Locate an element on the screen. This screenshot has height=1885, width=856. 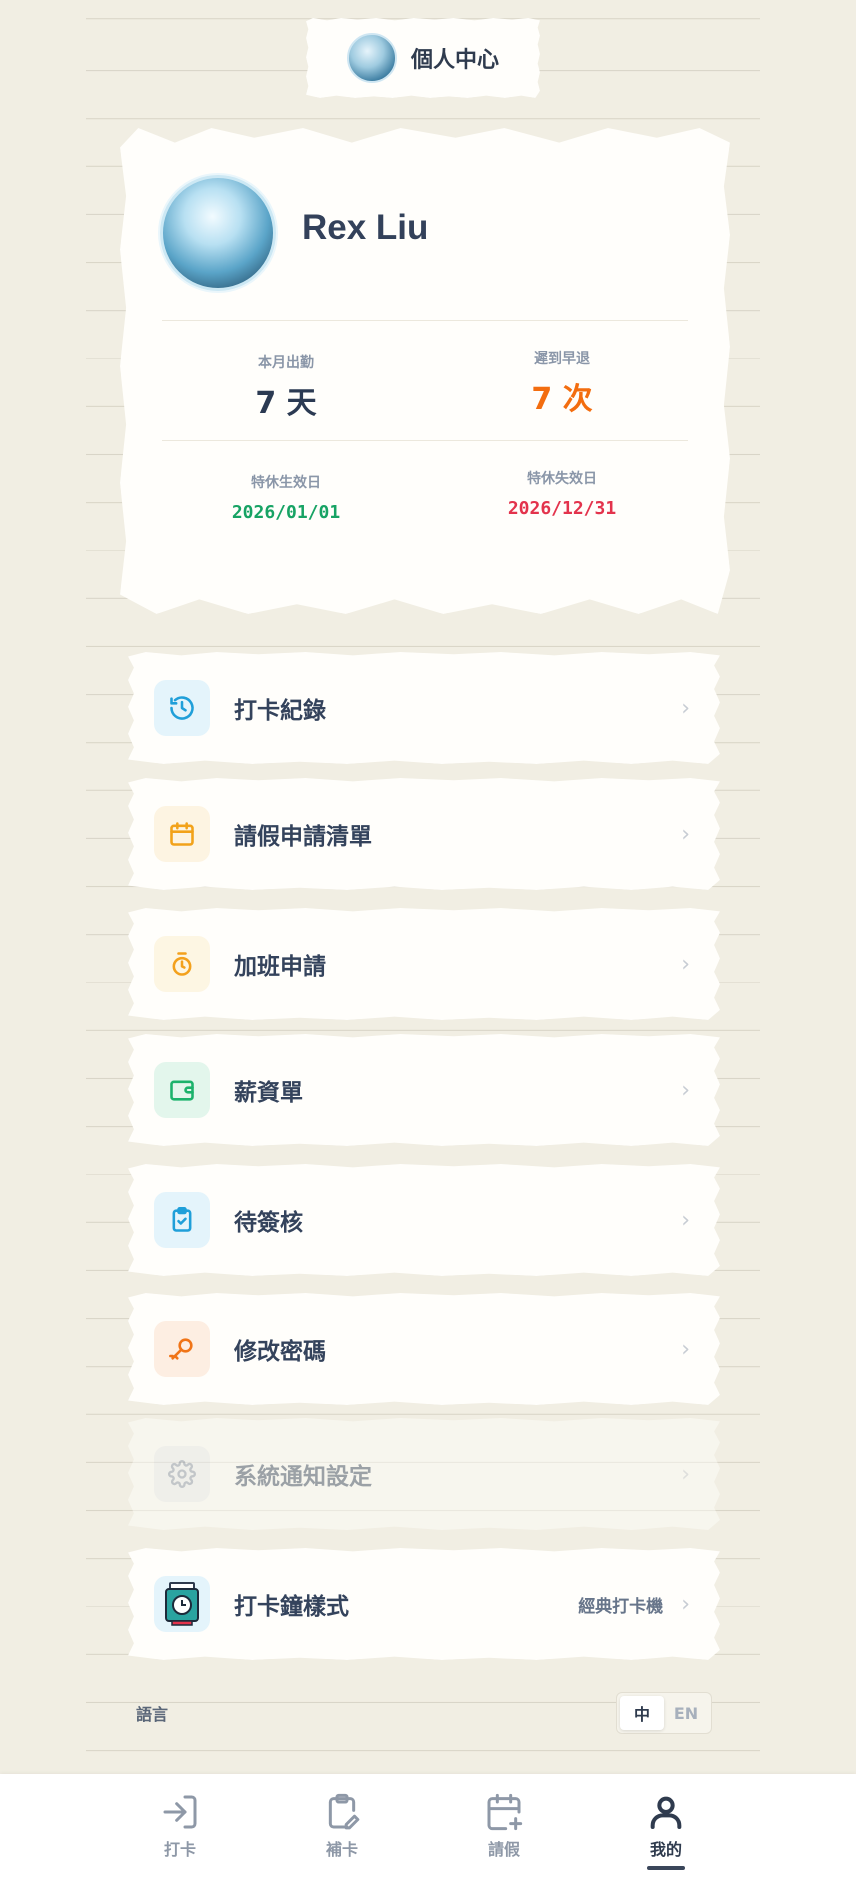
menu-item-leave-list: 請假申請清單 › is located at coordinates (424, 834).